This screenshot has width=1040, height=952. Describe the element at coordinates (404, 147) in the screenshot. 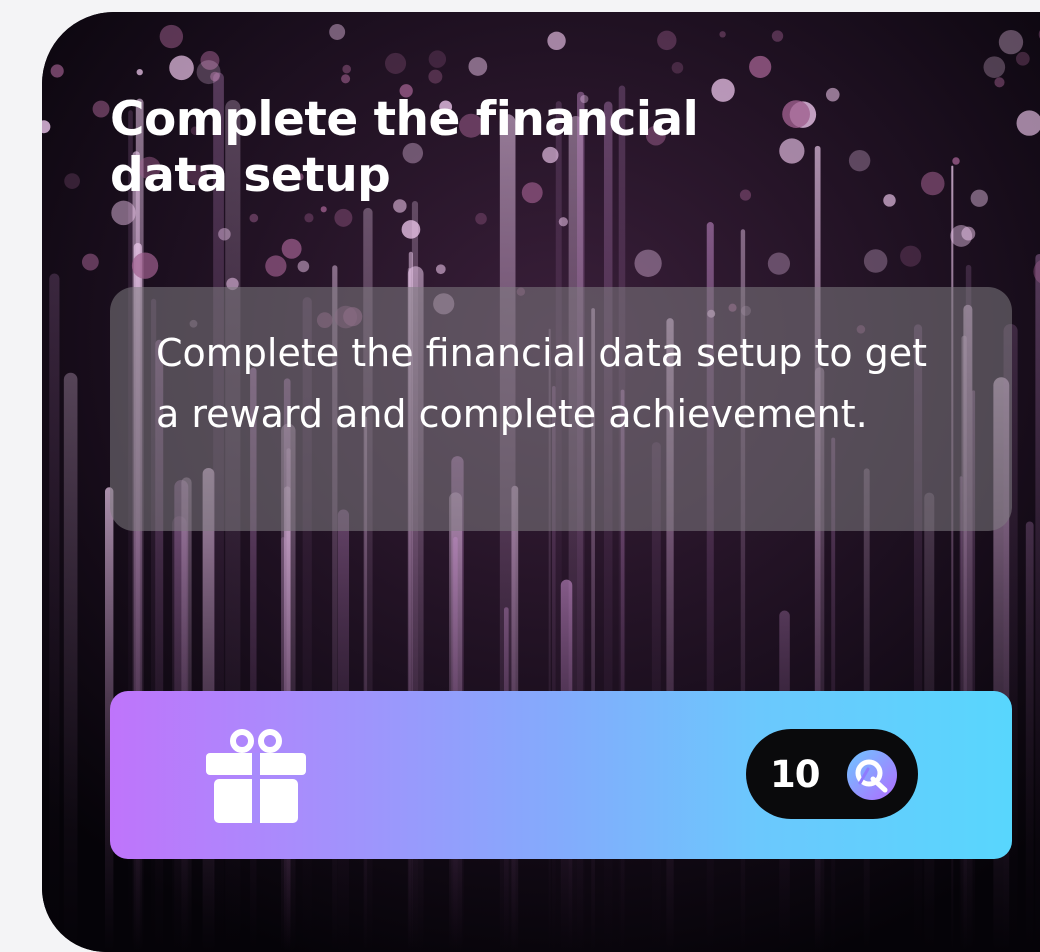

I see `card-title: Complete the financial data setup` at that location.